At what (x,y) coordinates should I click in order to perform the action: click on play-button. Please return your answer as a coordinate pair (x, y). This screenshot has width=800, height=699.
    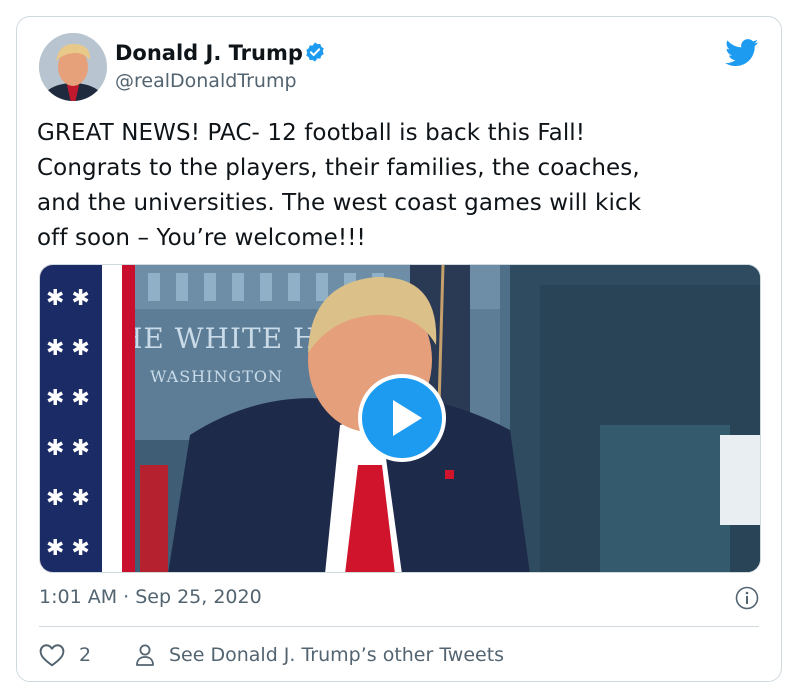
    Looking at the image, I should click on (402, 418).